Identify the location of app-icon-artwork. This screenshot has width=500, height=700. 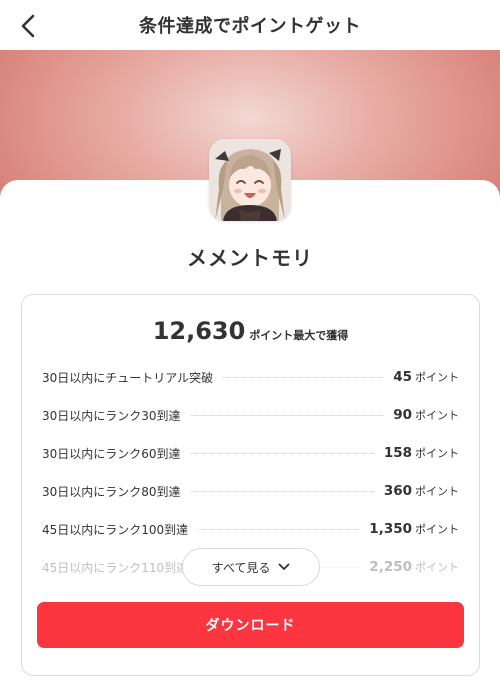
(250, 180).